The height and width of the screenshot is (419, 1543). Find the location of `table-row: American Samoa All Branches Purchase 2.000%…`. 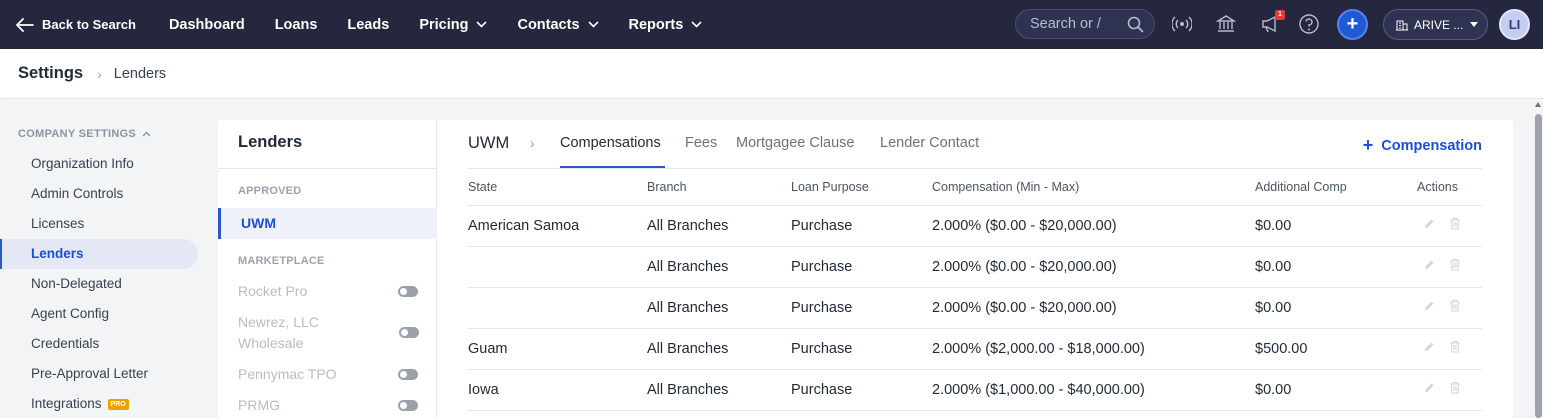

table-row: American Samoa All Branches Purchase 2.000%… is located at coordinates (975, 226).